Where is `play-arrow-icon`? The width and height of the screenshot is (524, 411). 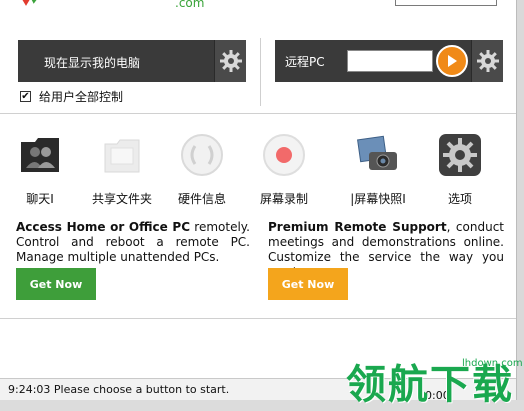
play-arrow-icon is located at coordinates (452, 61).